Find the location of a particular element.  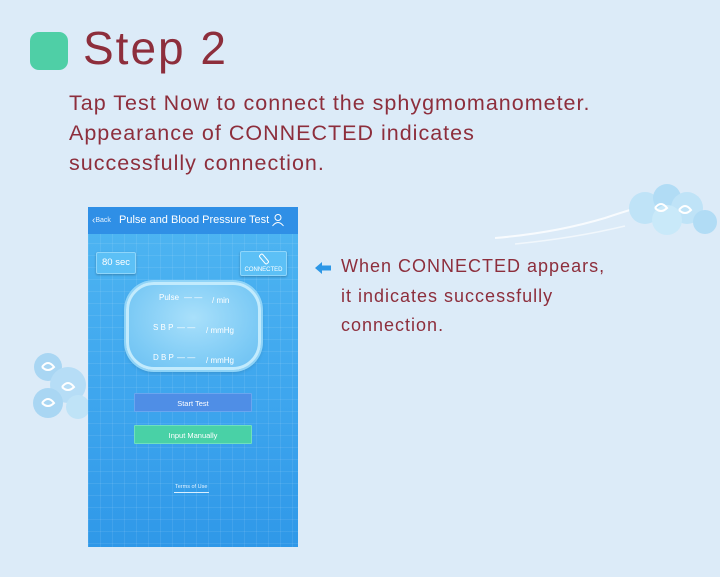

metric-unit: / min is located at coordinates (221, 300).